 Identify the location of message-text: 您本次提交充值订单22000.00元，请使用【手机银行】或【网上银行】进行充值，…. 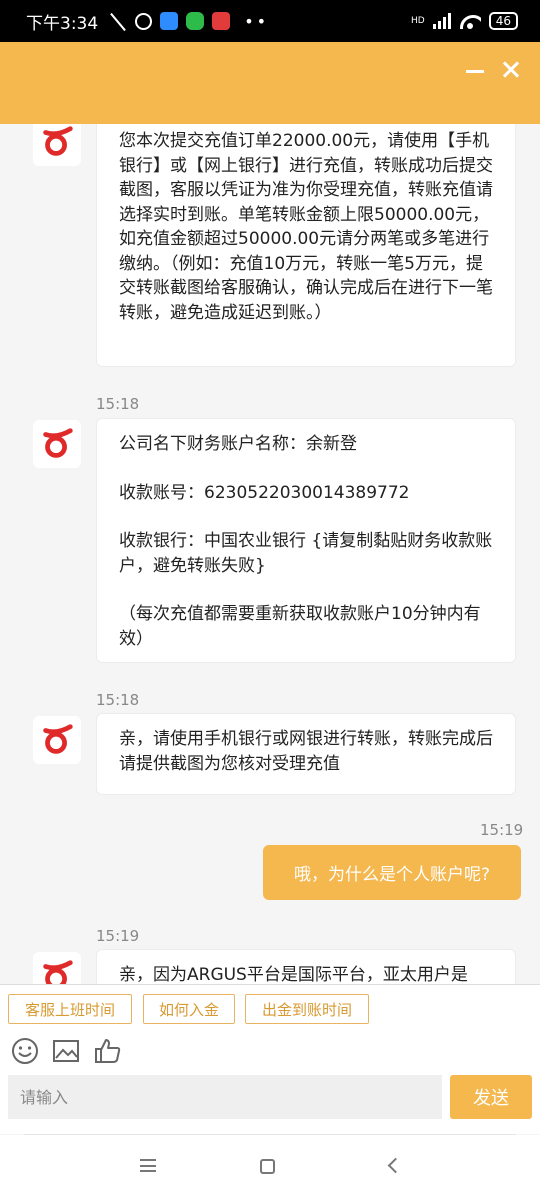
(306, 227).